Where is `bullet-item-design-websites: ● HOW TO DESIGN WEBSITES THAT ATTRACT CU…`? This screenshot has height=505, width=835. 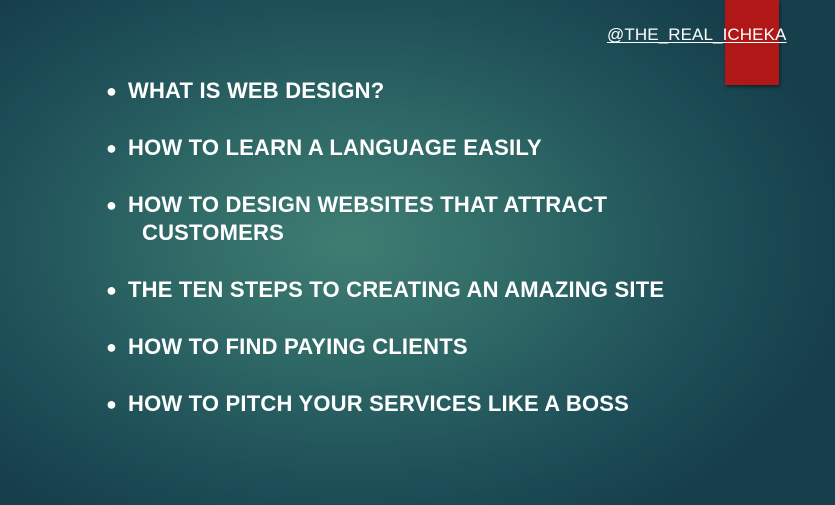 bullet-item-design-websites: ● HOW TO DESIGN WEBSITES THAT ATTRACT CU… is located at coordinates (397, 219).